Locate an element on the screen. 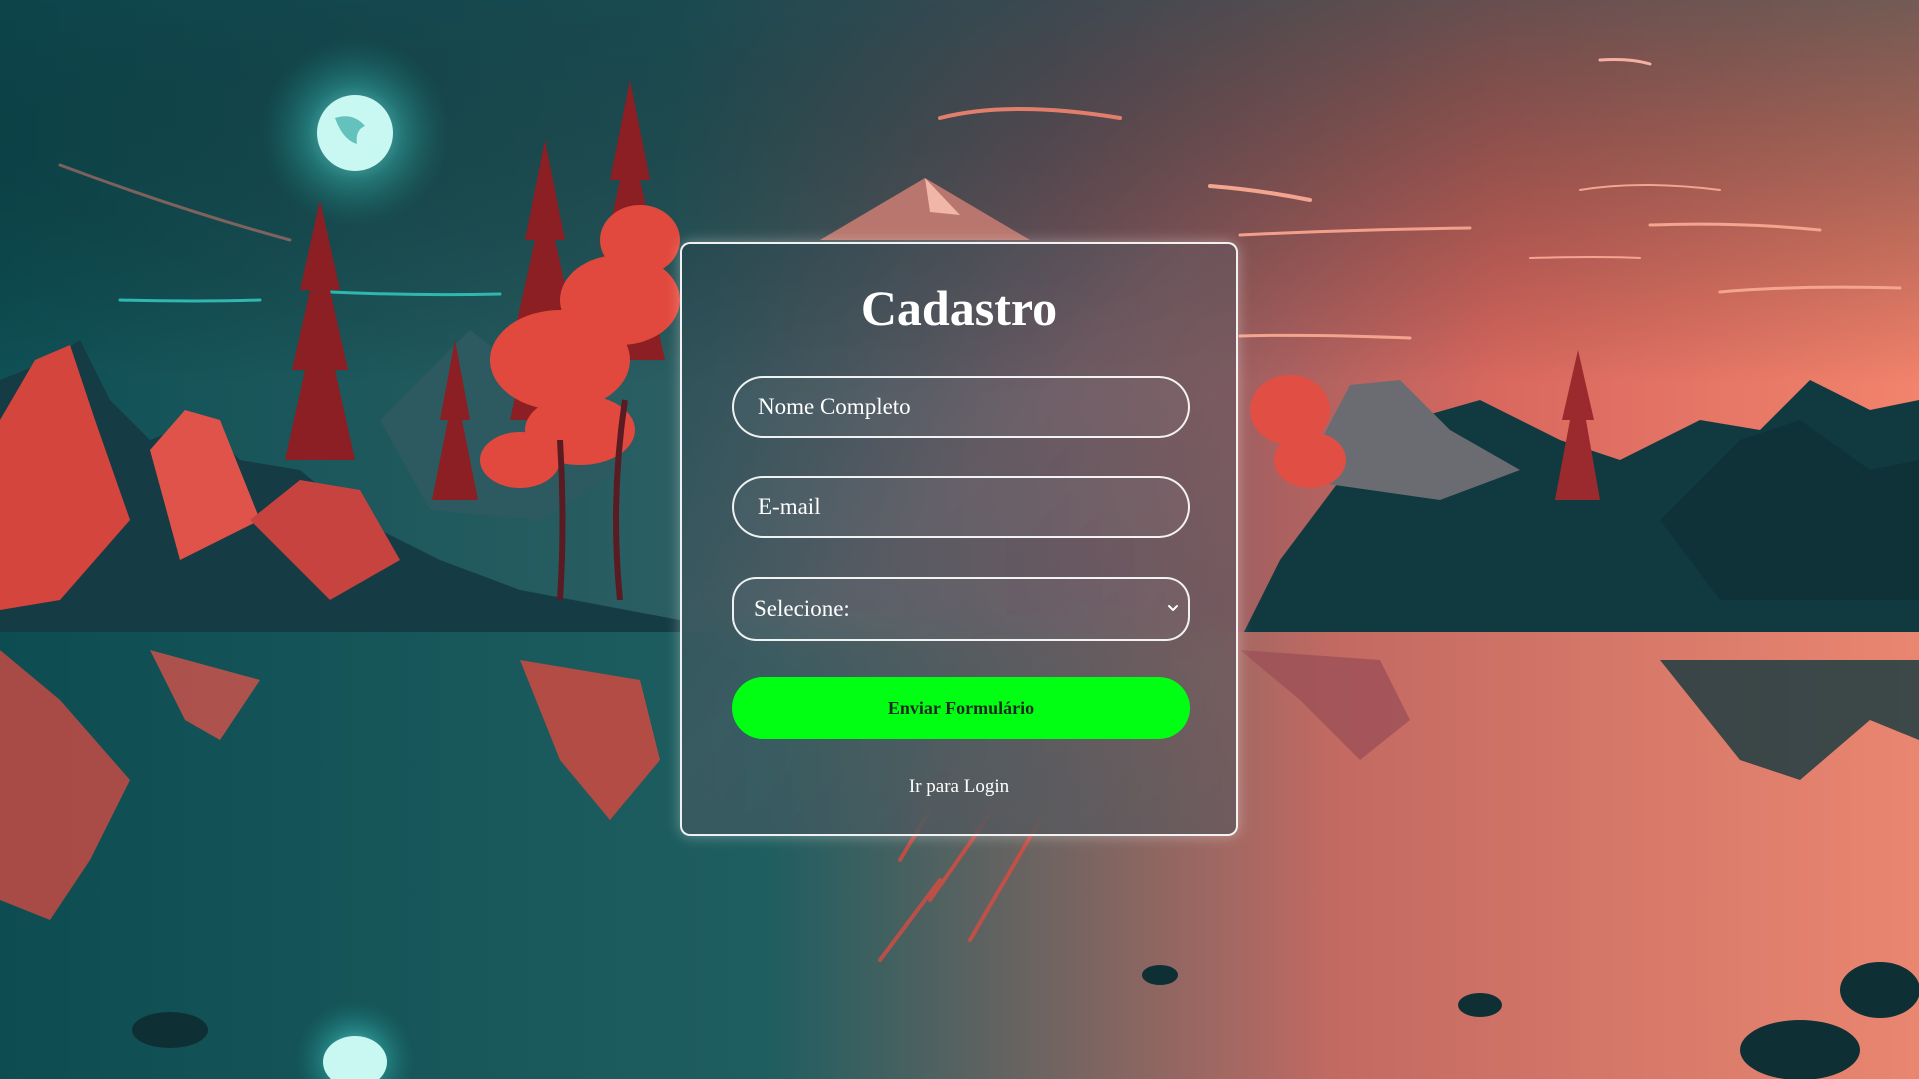 Image resolution: width=1919 pixels, height=1079 pixels. form-title: Cadastro is located at coordinates (959, 308).